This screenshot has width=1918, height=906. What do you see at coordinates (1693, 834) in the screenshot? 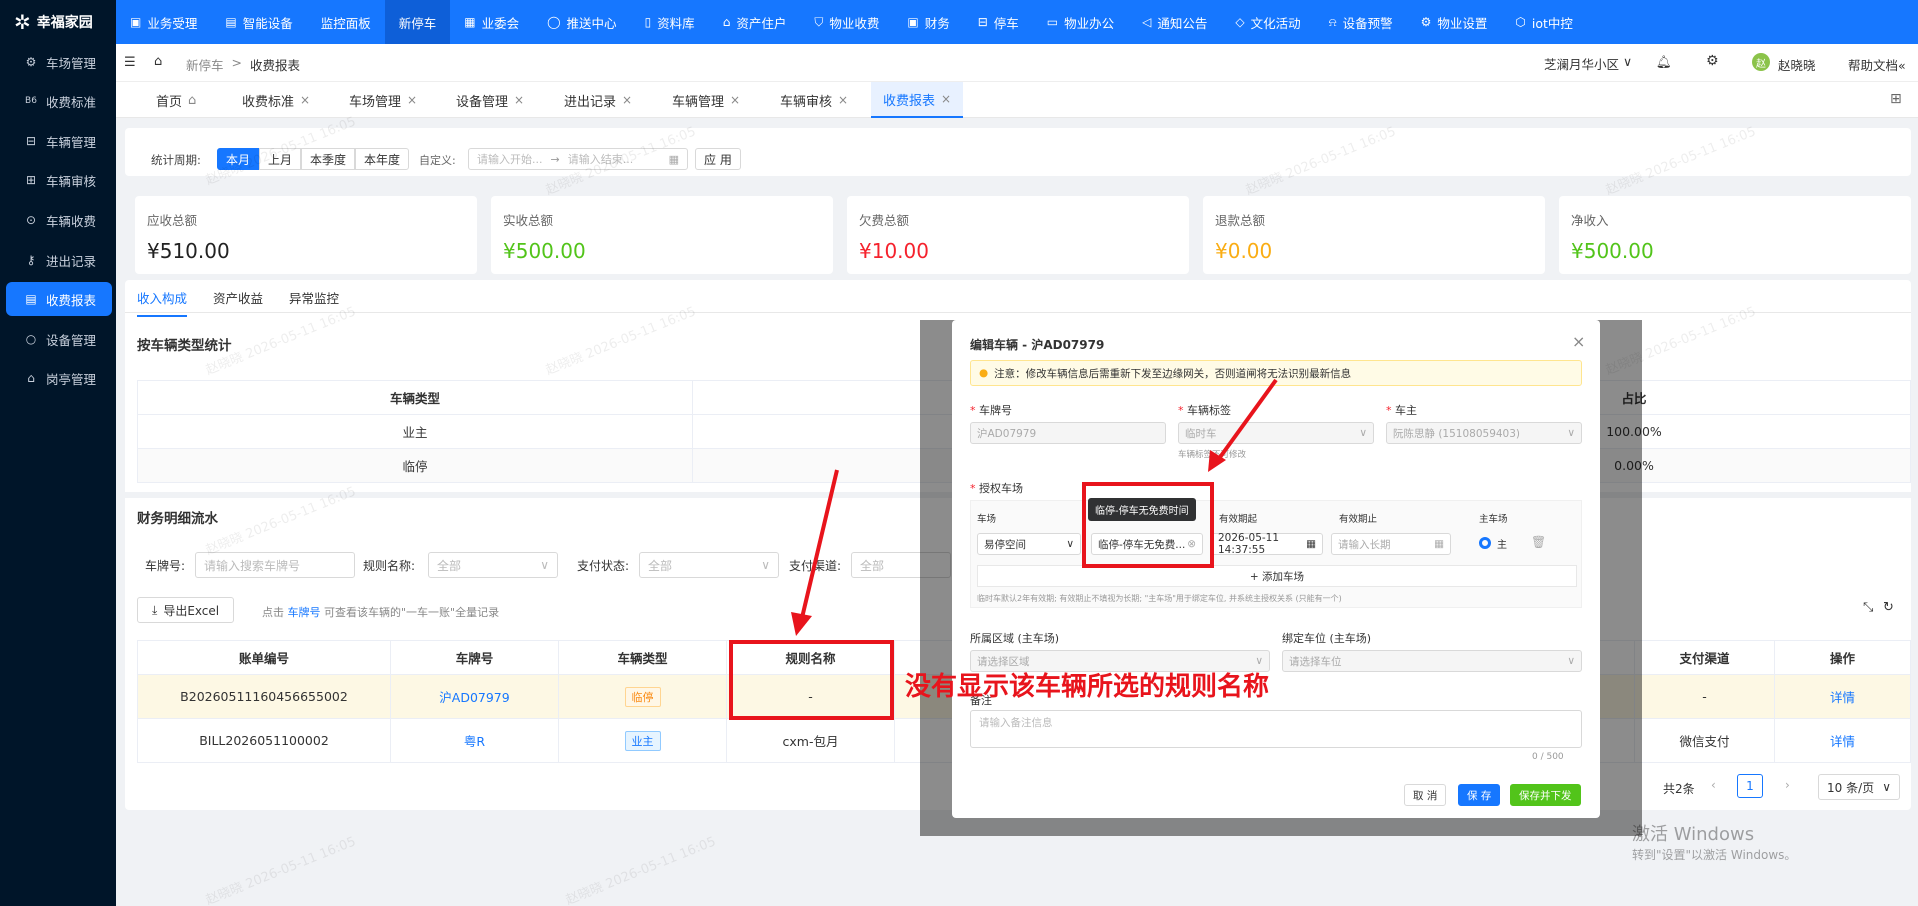
I see `windows-activation-title: 激活 Windows` at bounding box center [1693, 834].